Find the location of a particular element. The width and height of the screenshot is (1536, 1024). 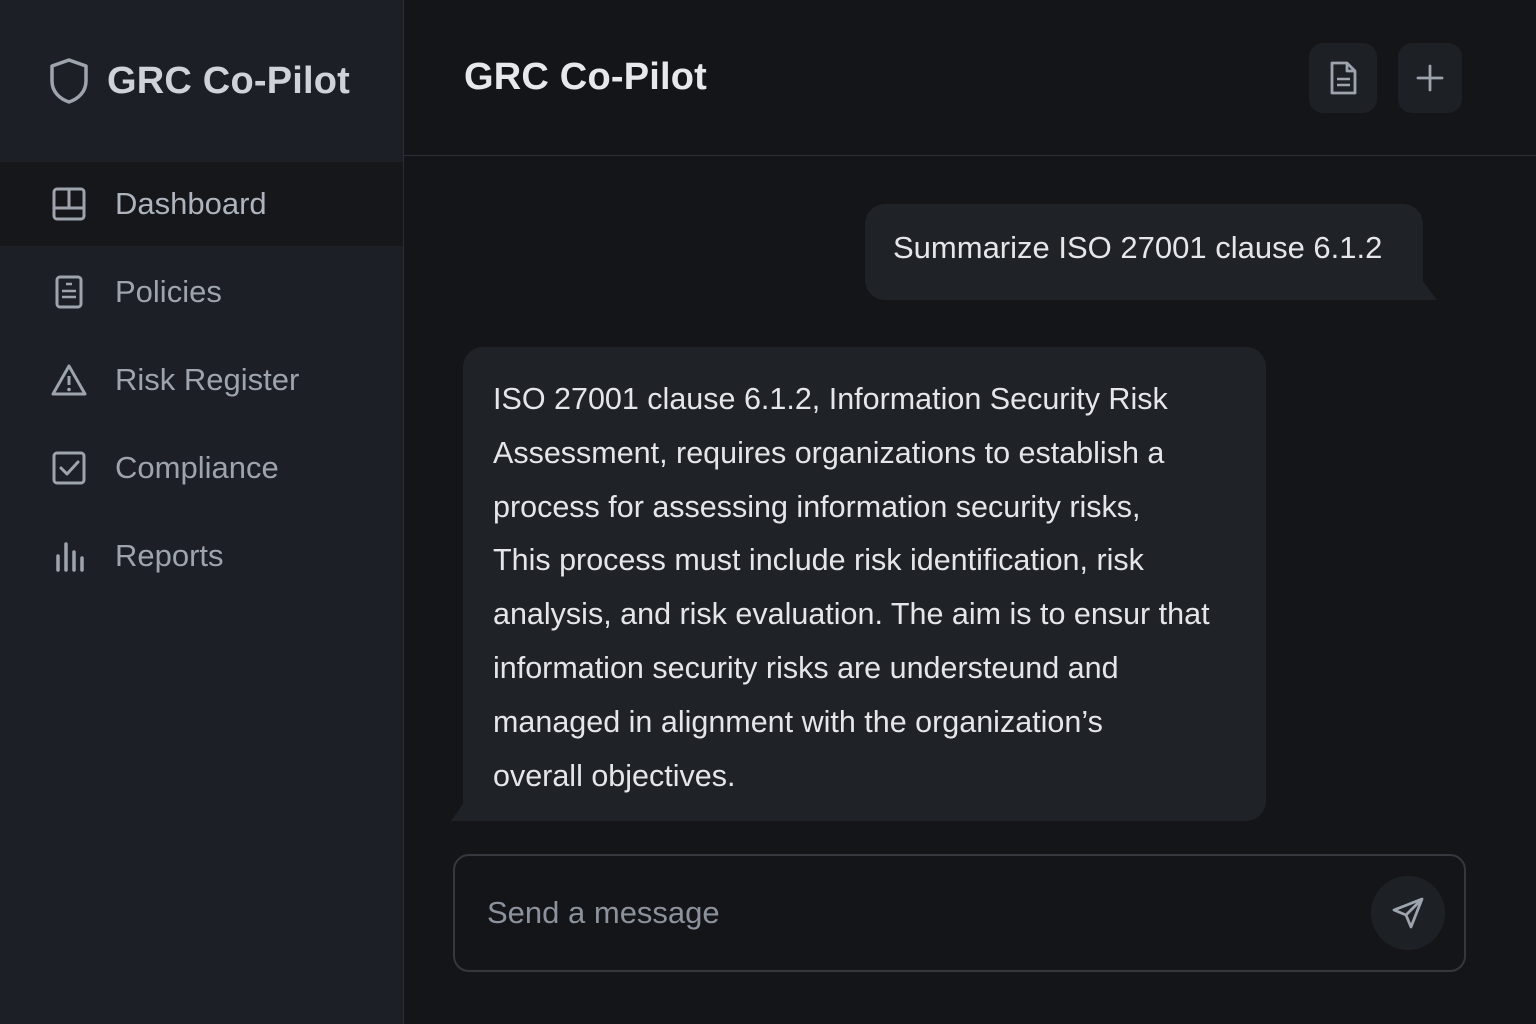

message-composer is located at coordinates (959, 913).